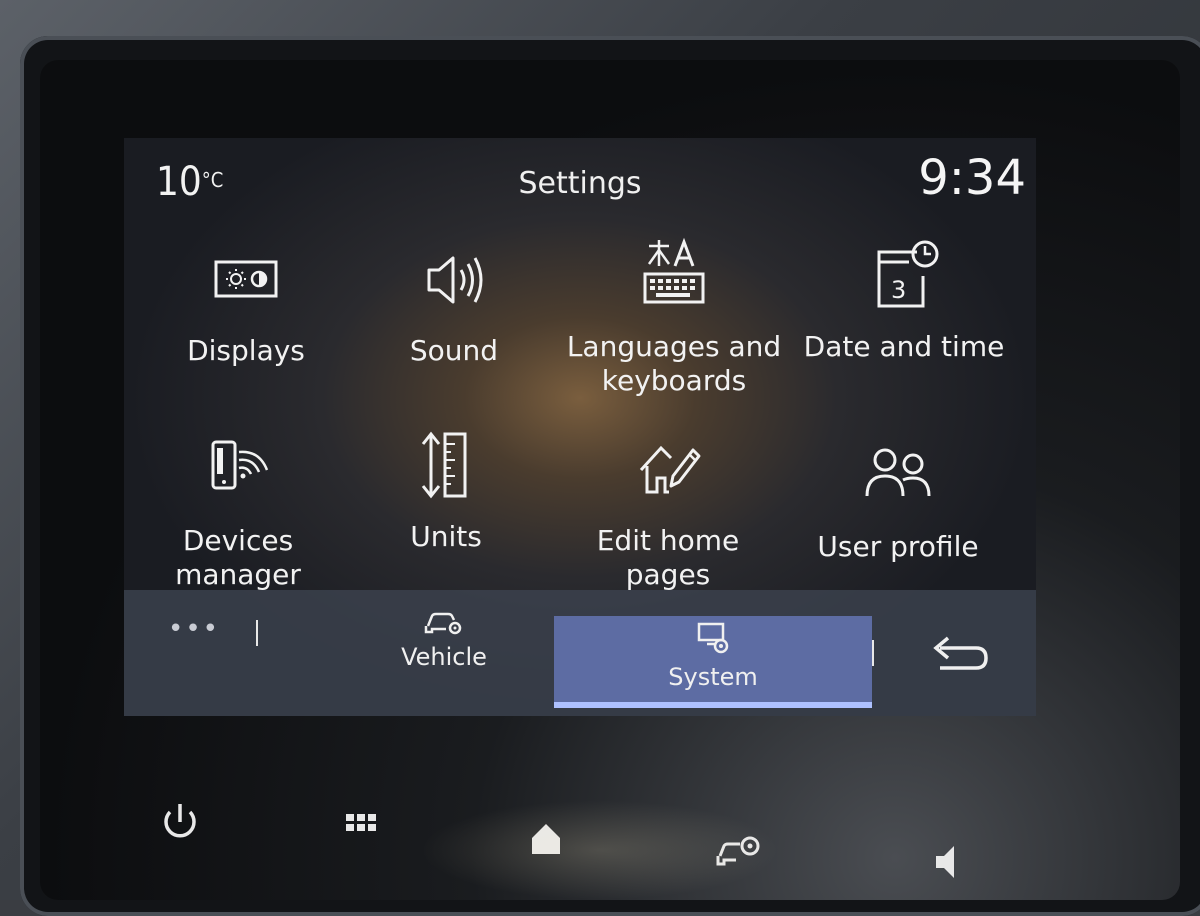 The image size is (1200, 916). I want to click on clock: 9:34, so click(972, 178).